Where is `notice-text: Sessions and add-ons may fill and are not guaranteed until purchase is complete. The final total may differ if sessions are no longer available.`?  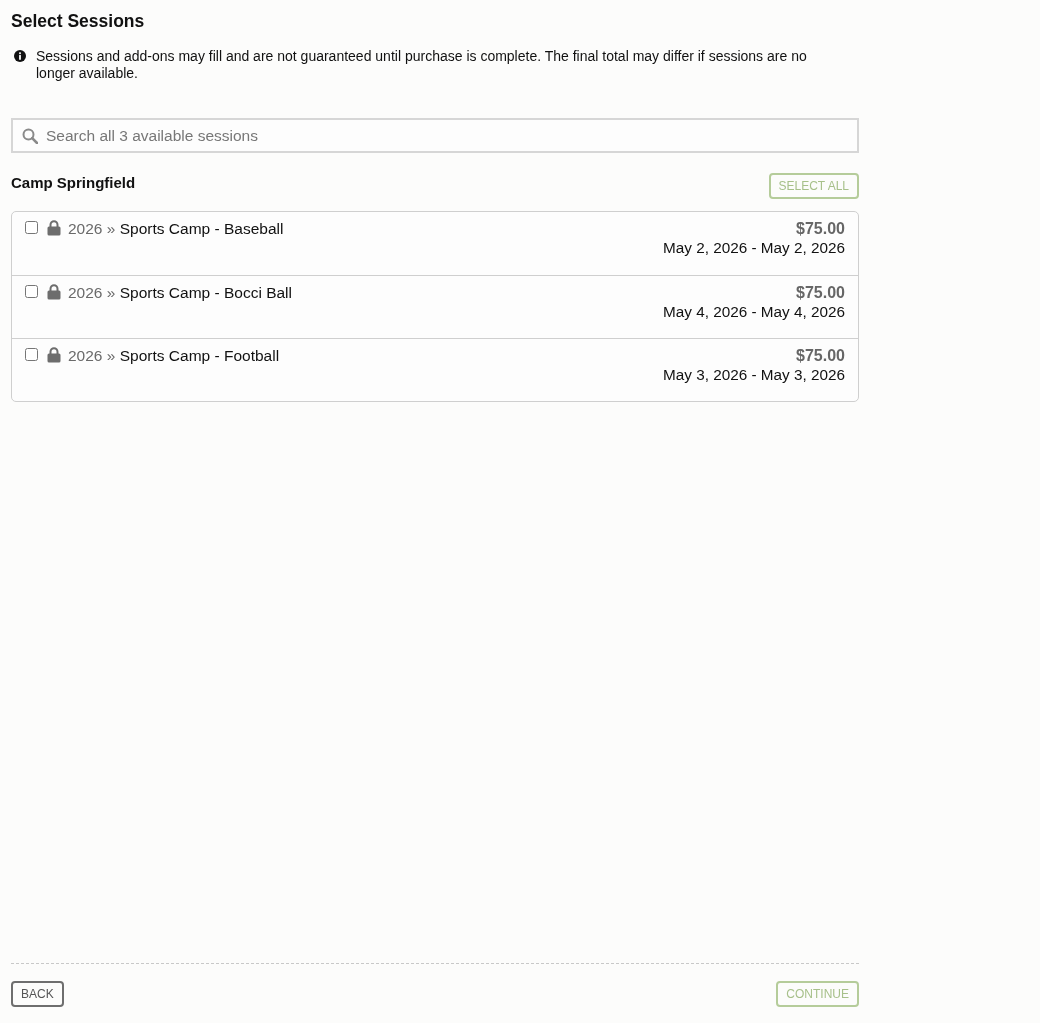 notice-text: Sessions and add-ons may fill and are not guaranteed until purchase is complete. The final total may differ if sessions are no longer available. is located at coordinates (422, 65).